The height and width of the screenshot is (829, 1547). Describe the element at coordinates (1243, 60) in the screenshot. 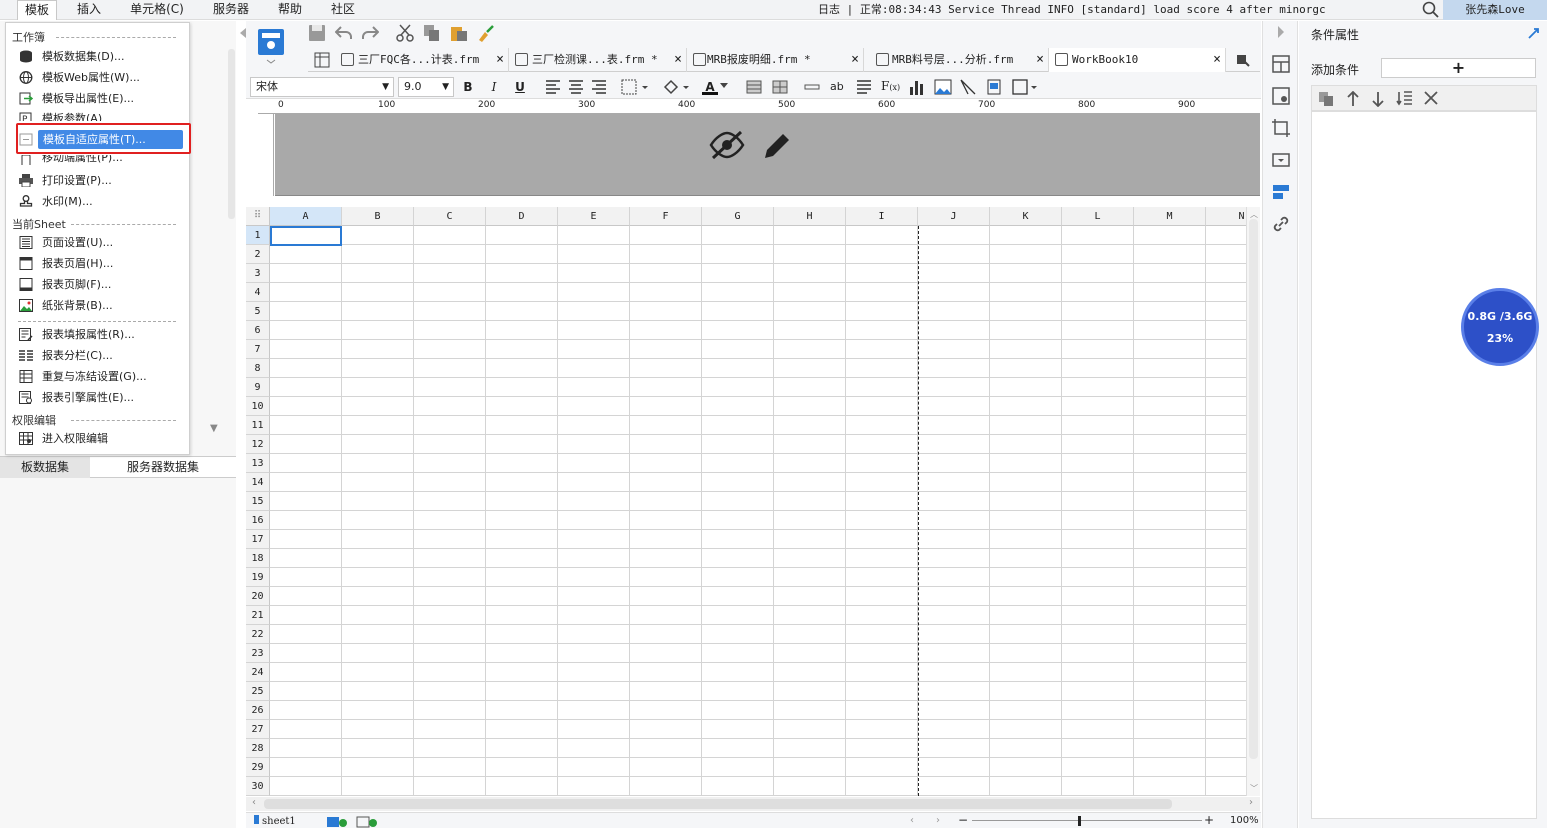

I see `tab-menu-icon` at that location.